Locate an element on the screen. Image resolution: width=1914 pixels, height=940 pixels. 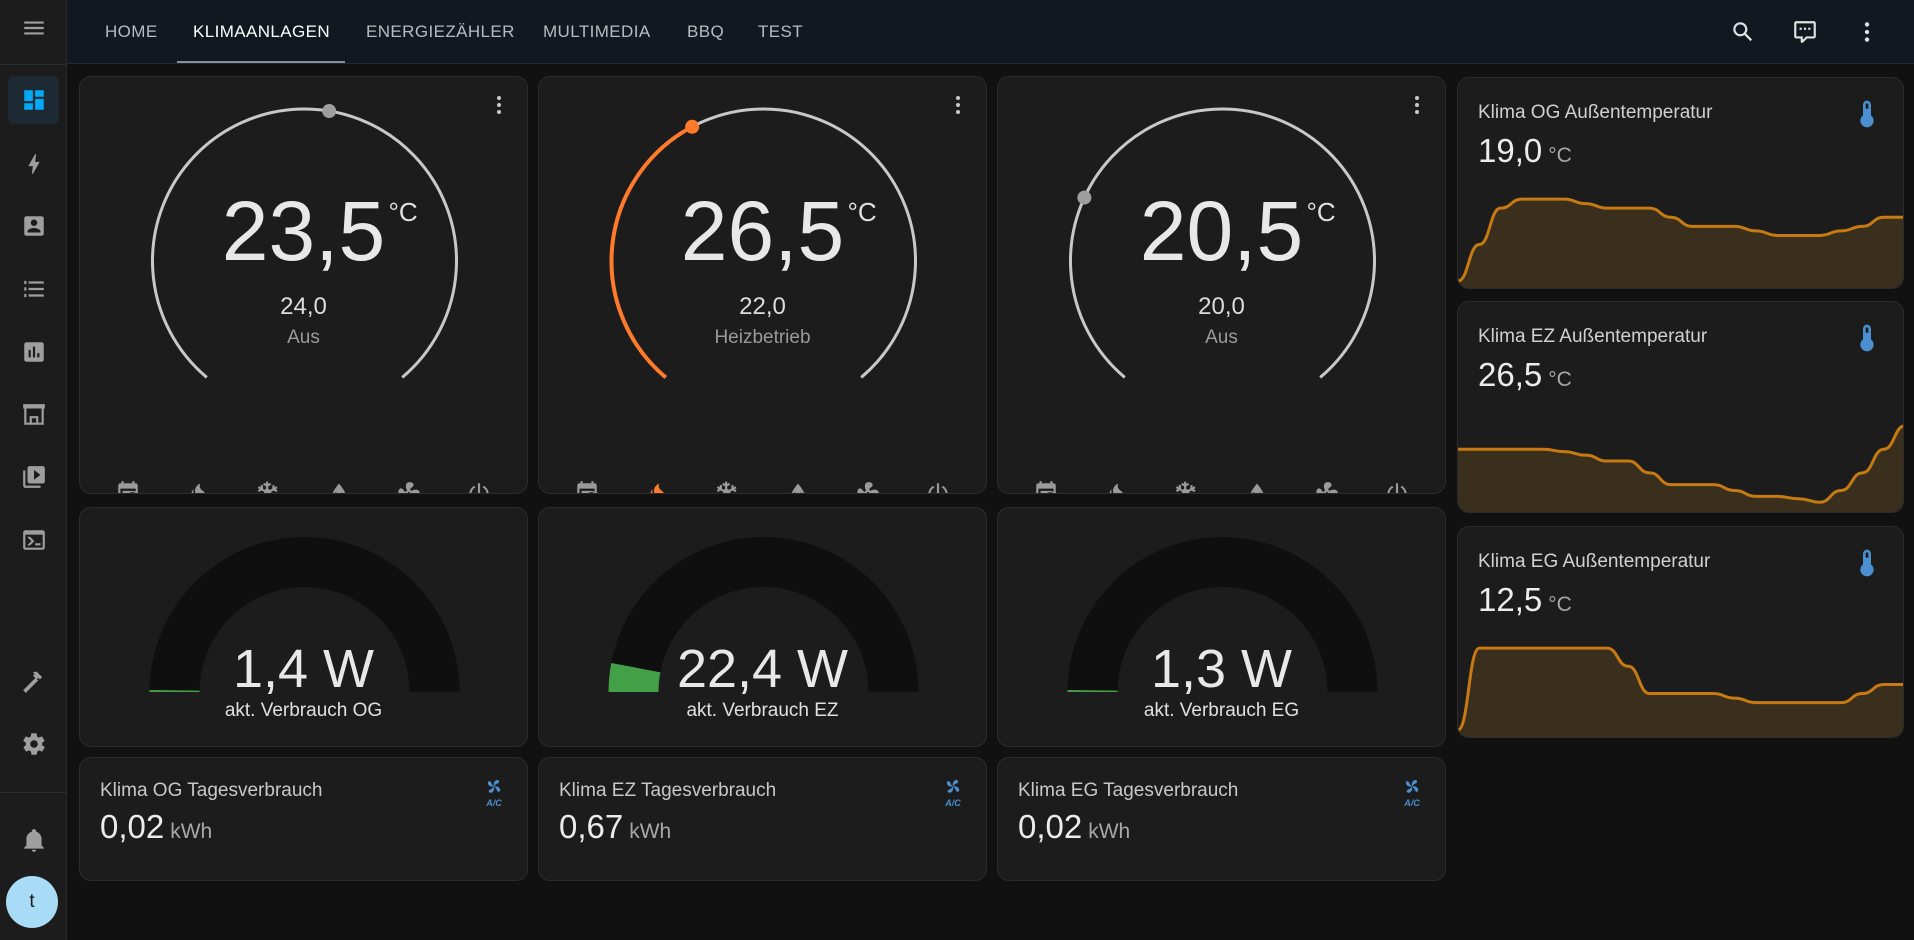
sidebar-item-energy is located at coordinates (33, 164).